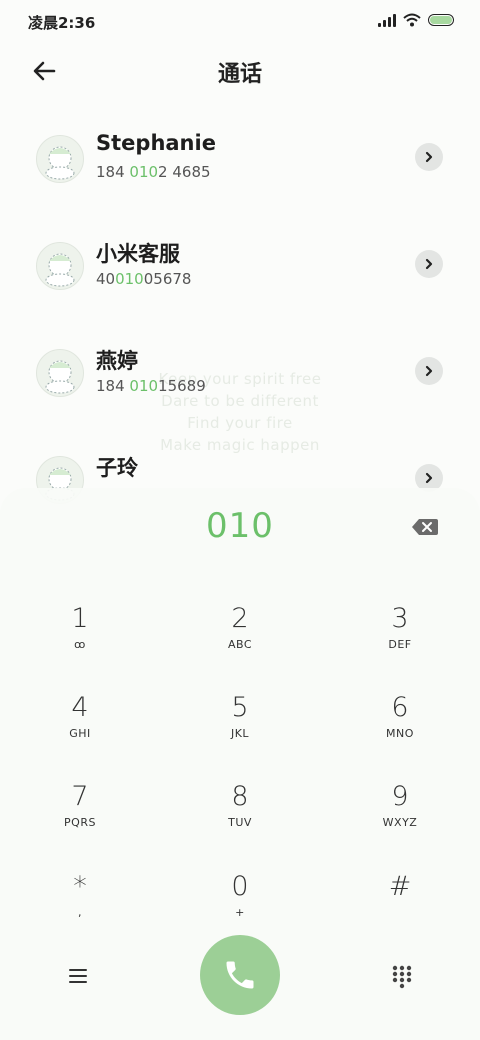 The width and height of the screenshot is (480, 1040). What do you see at coordinates (400, 733) in the screenshot?
I see `key-letters: MNO` at bounding box center [400, 733].